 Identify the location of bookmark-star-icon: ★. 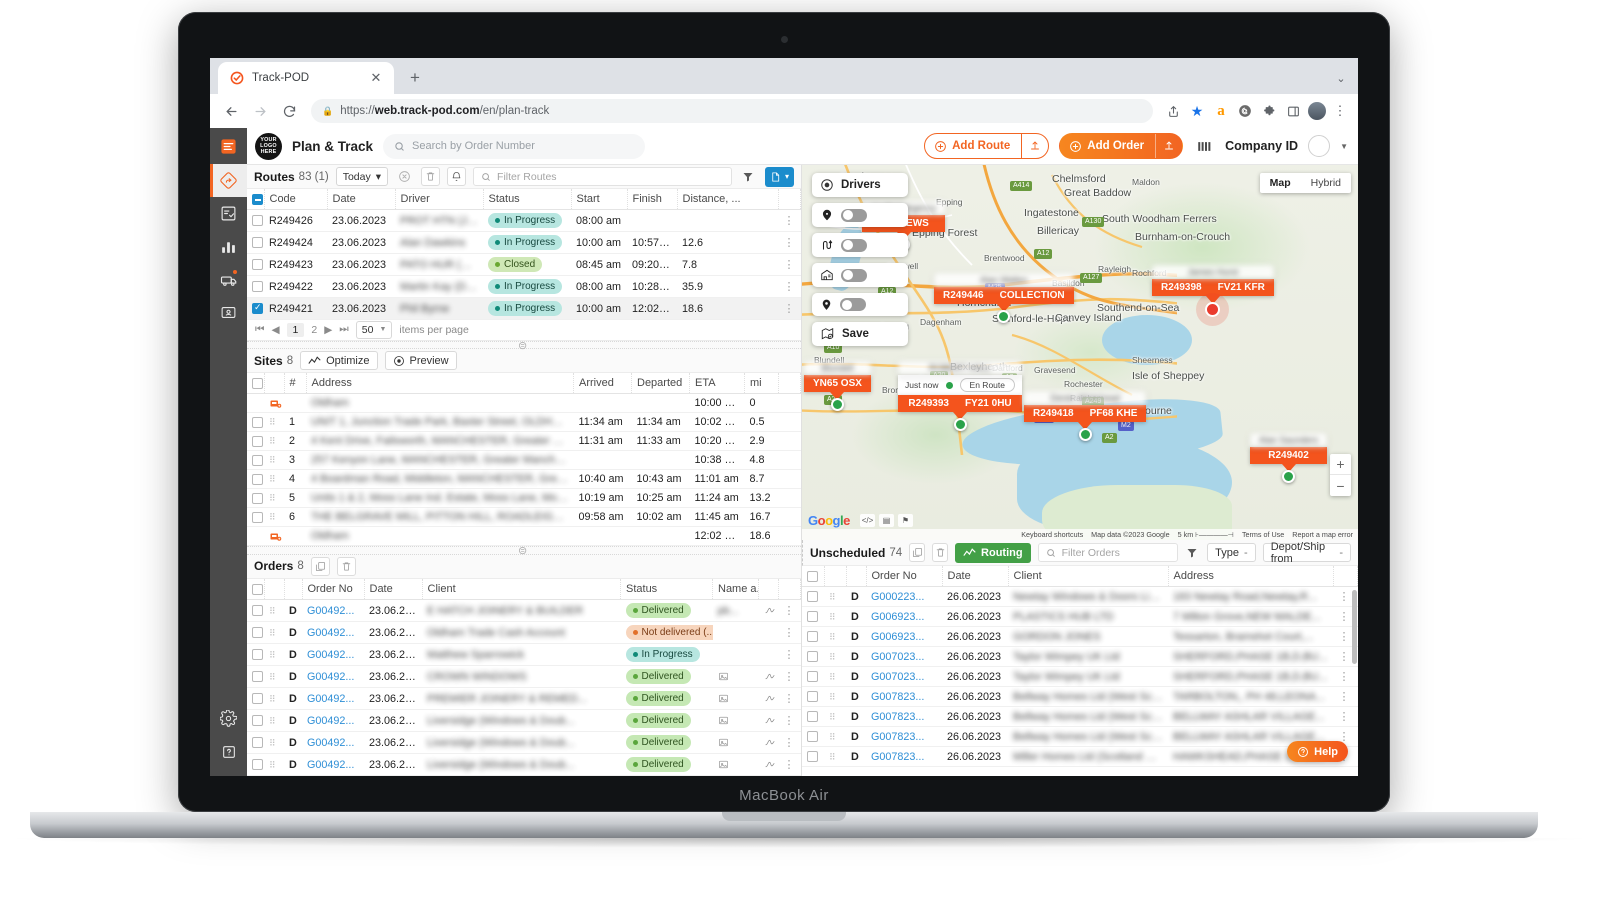
(1197, 111).